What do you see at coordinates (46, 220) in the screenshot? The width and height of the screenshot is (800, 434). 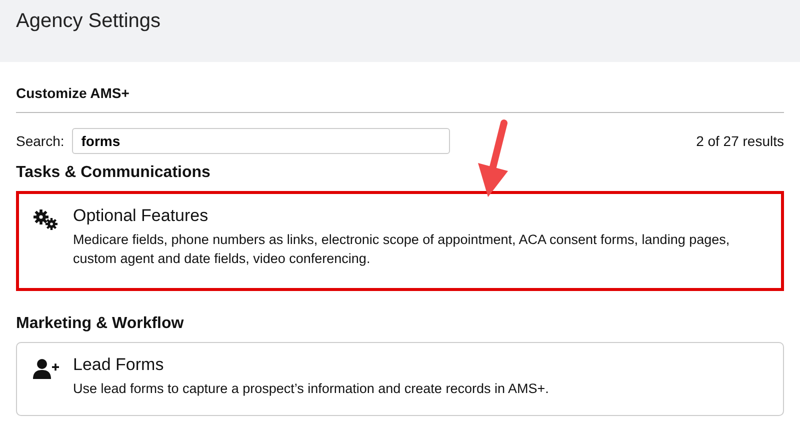 I see `gears-icon` at bounding box center [46, 220].